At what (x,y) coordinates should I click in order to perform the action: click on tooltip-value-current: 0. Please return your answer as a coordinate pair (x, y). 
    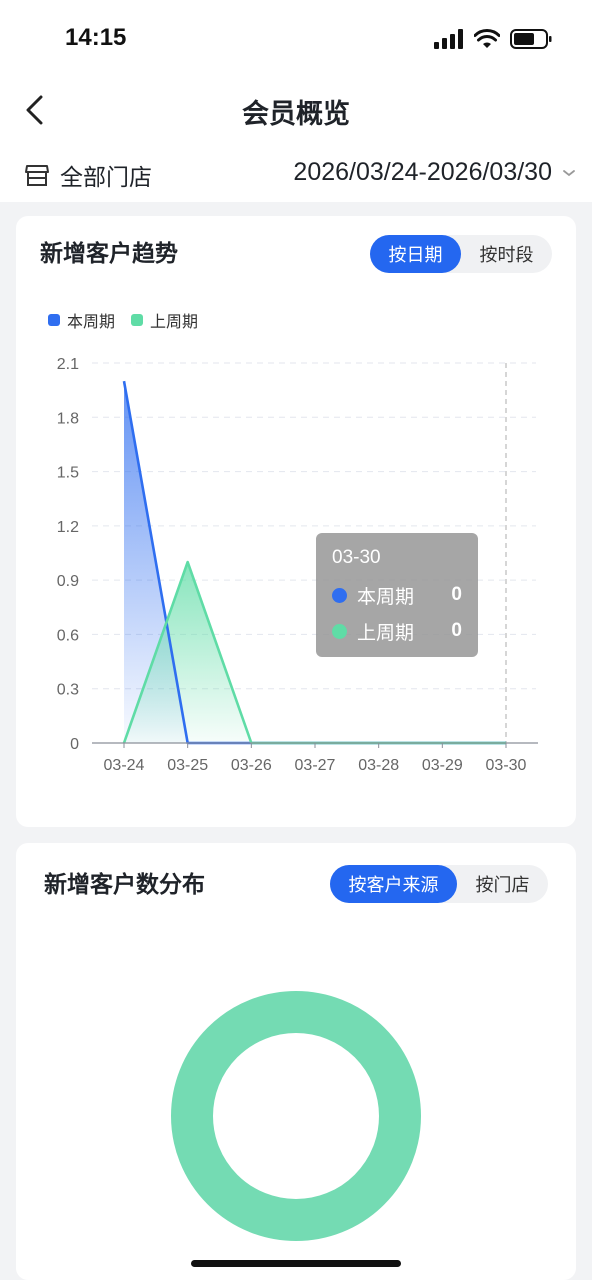
    Looking at the image, I should click on (456, 594).